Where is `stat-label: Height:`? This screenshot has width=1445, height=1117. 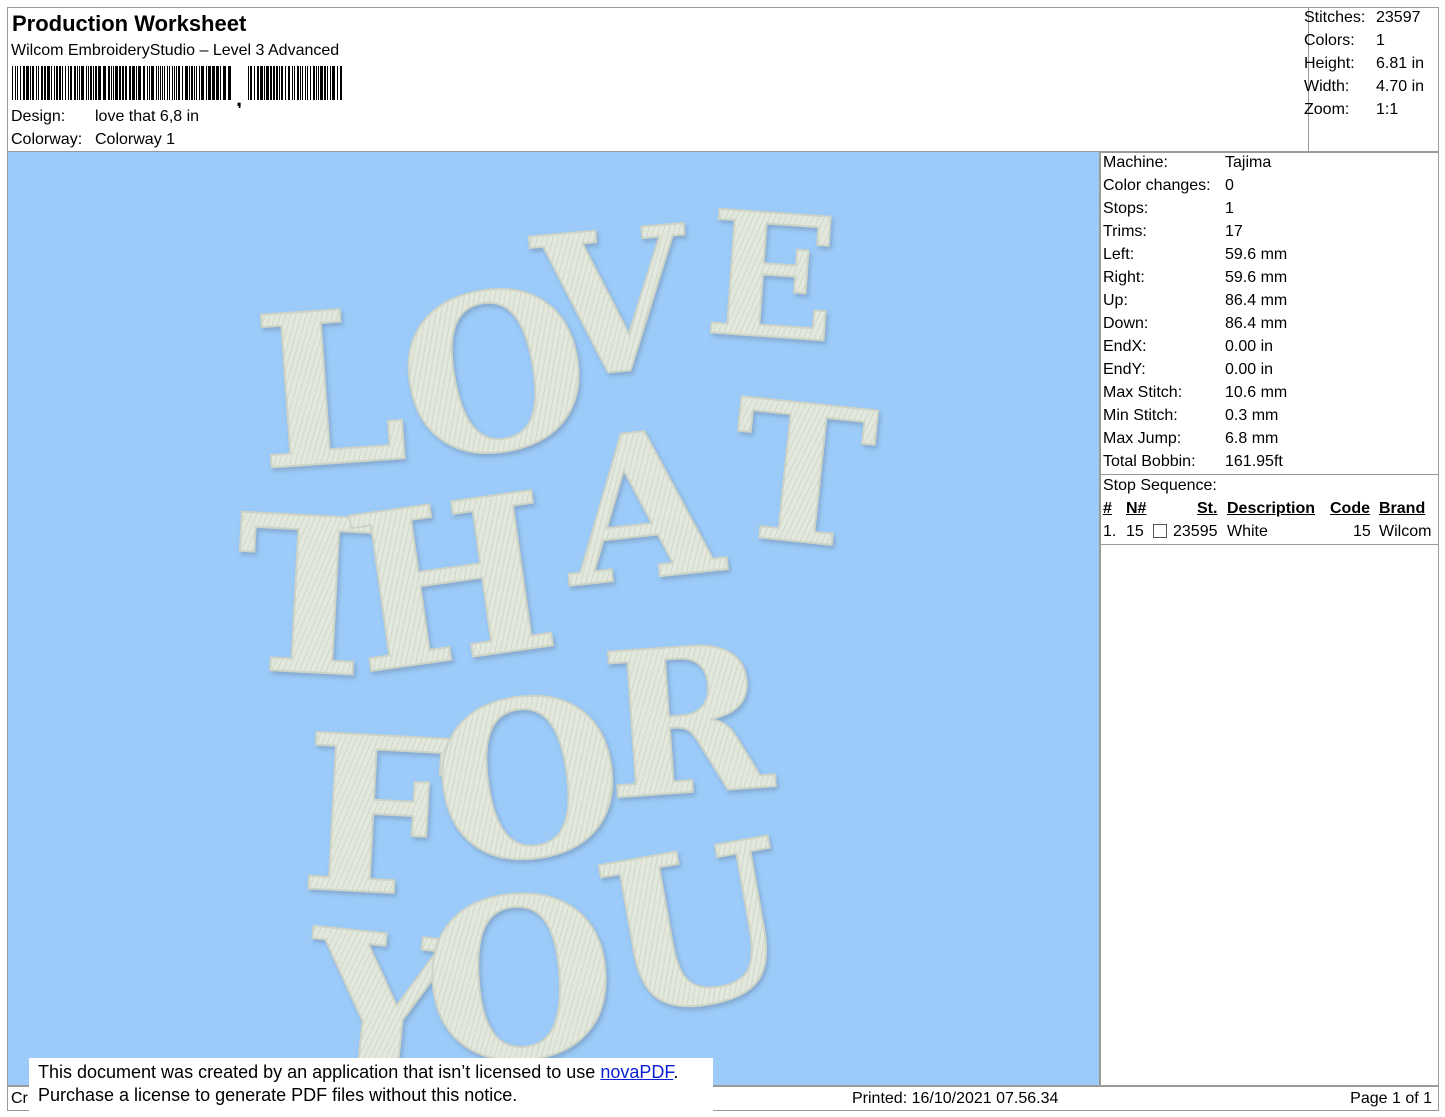
stat-label: Height: is located at coordinates (1329, 63).